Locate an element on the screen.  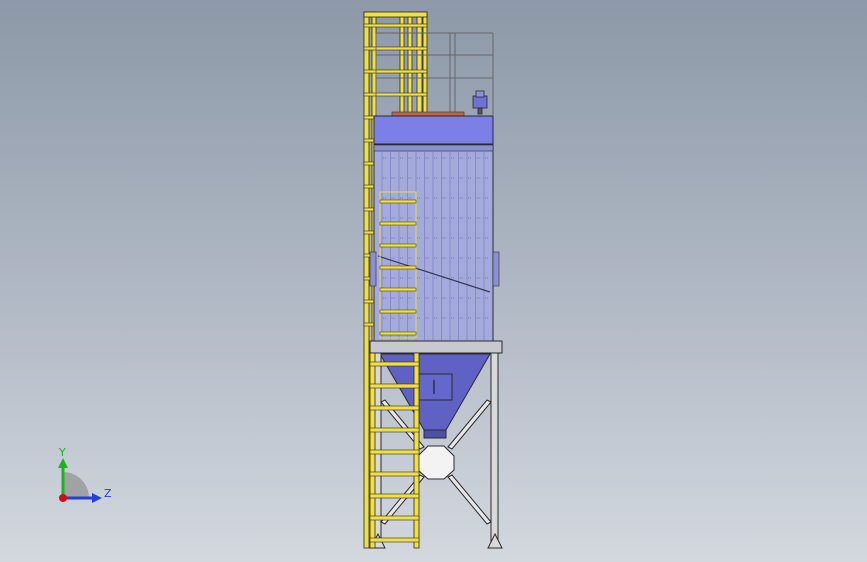
motor-icon is located at coordinates (480, 102).